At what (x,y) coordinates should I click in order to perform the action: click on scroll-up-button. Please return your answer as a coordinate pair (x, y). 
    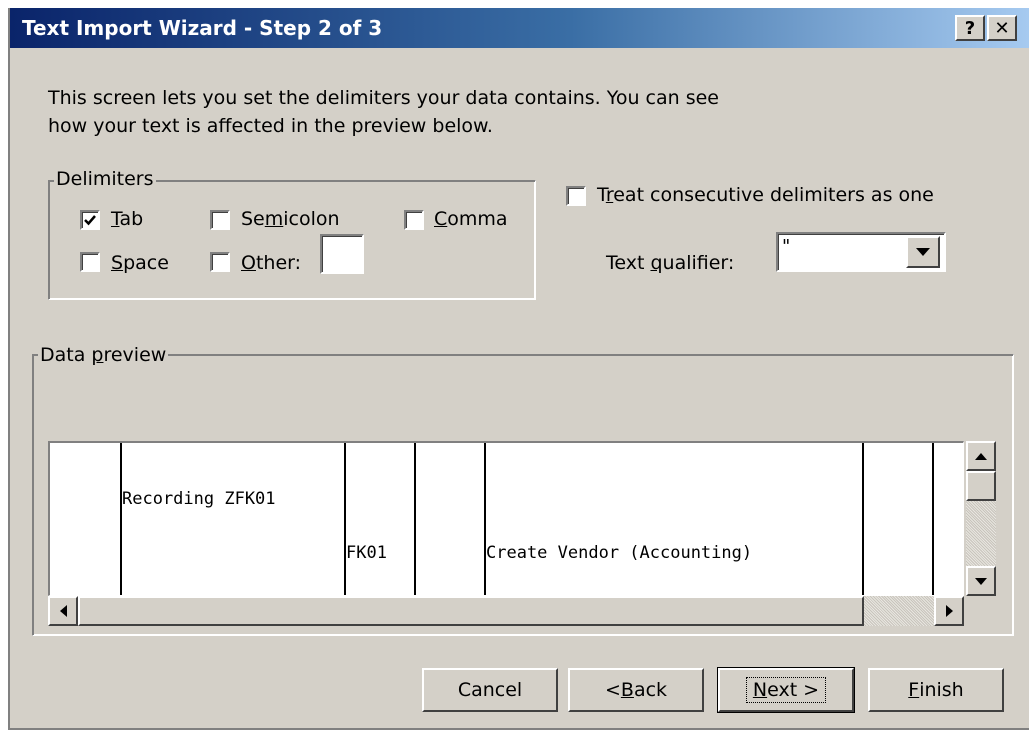
    Looking at the image, I should click on (981, 456).